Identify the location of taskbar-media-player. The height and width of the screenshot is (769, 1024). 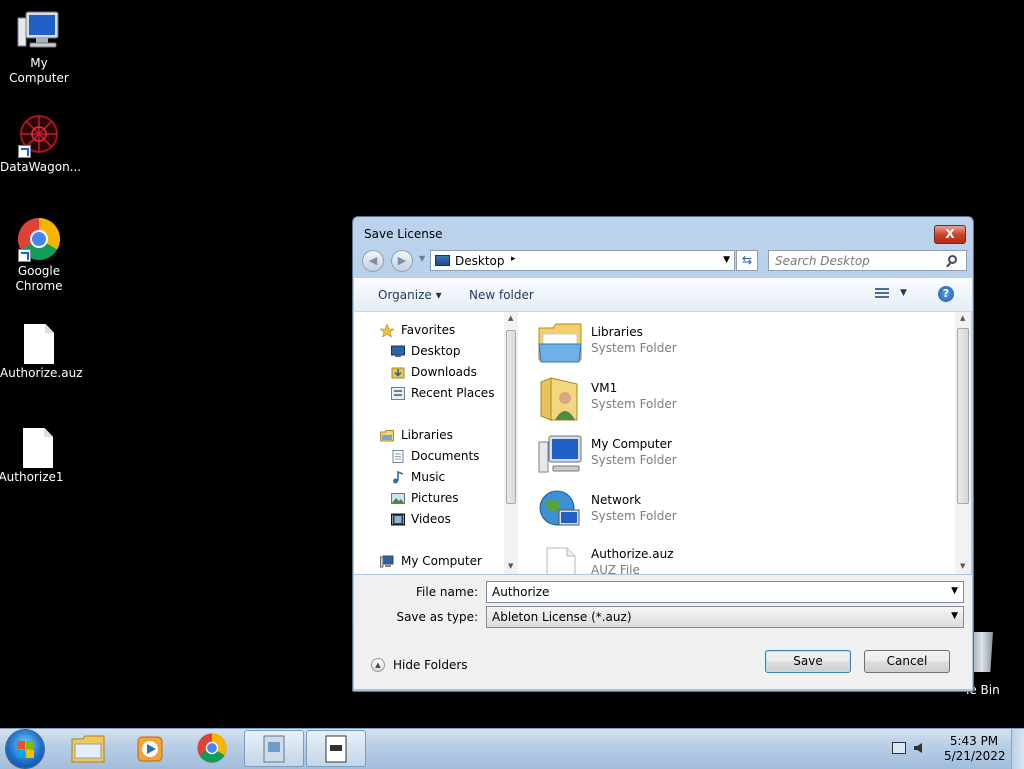
(150, 748).